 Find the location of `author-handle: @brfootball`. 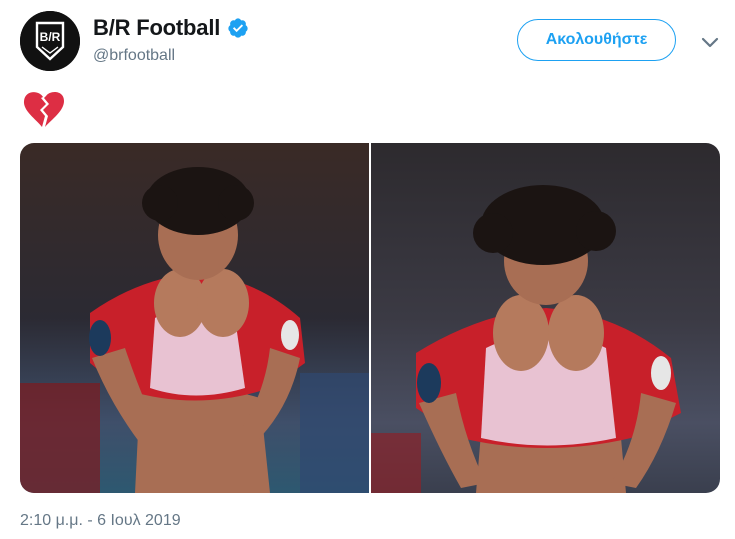

author-handle: @brfootball is located at coordinates (134, 56).